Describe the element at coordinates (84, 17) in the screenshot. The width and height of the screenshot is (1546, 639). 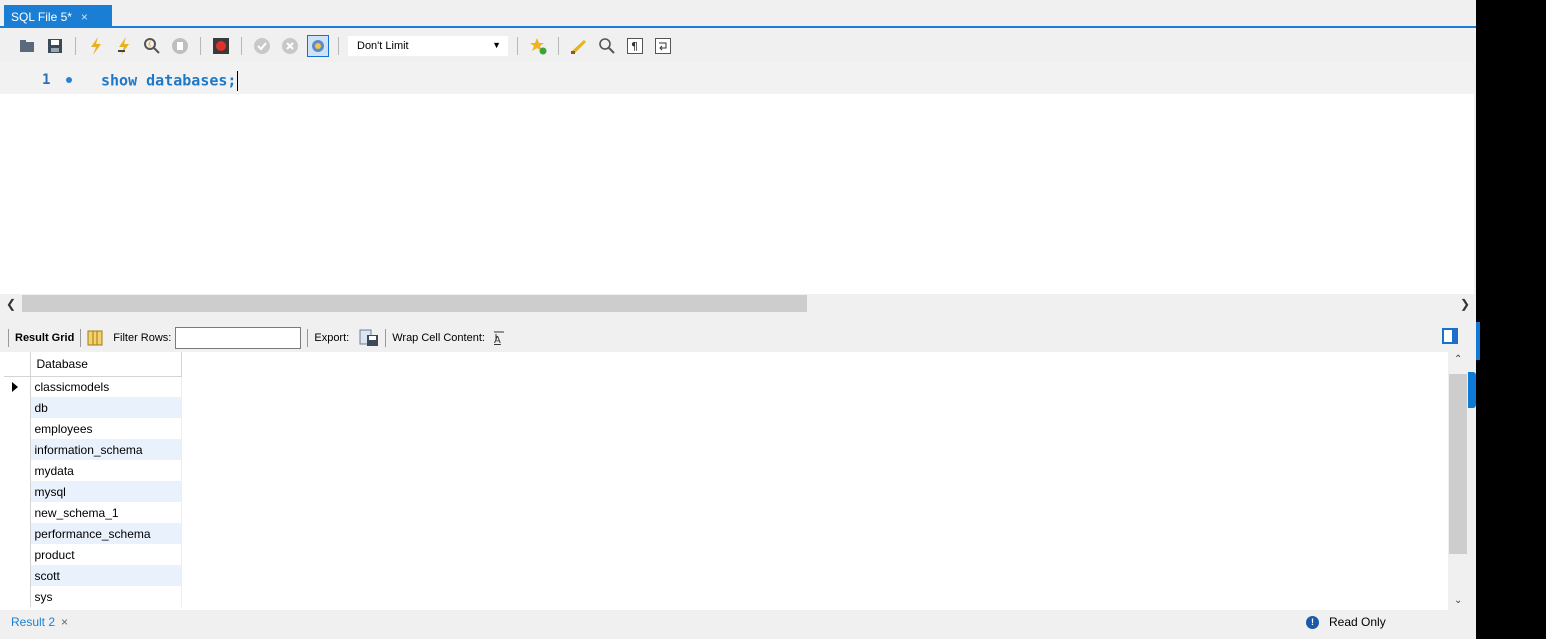
I see `close-tab-icon: ×` at that location.